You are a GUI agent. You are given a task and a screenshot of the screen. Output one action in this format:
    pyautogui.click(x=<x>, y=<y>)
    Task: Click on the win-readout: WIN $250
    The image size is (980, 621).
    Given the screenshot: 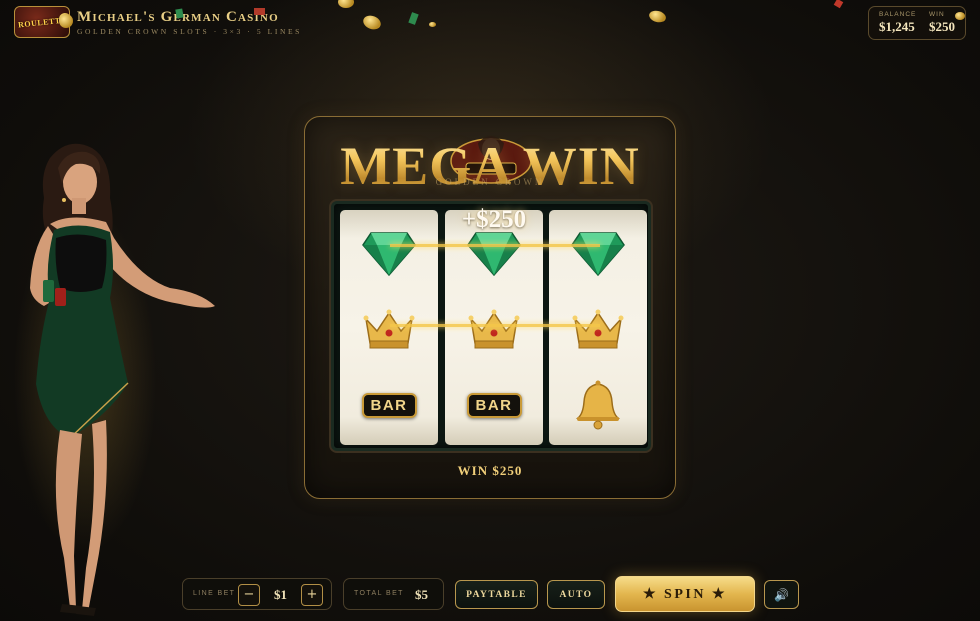 What is the action you would take?
    pyautogui.click(x=490, y=470)
    